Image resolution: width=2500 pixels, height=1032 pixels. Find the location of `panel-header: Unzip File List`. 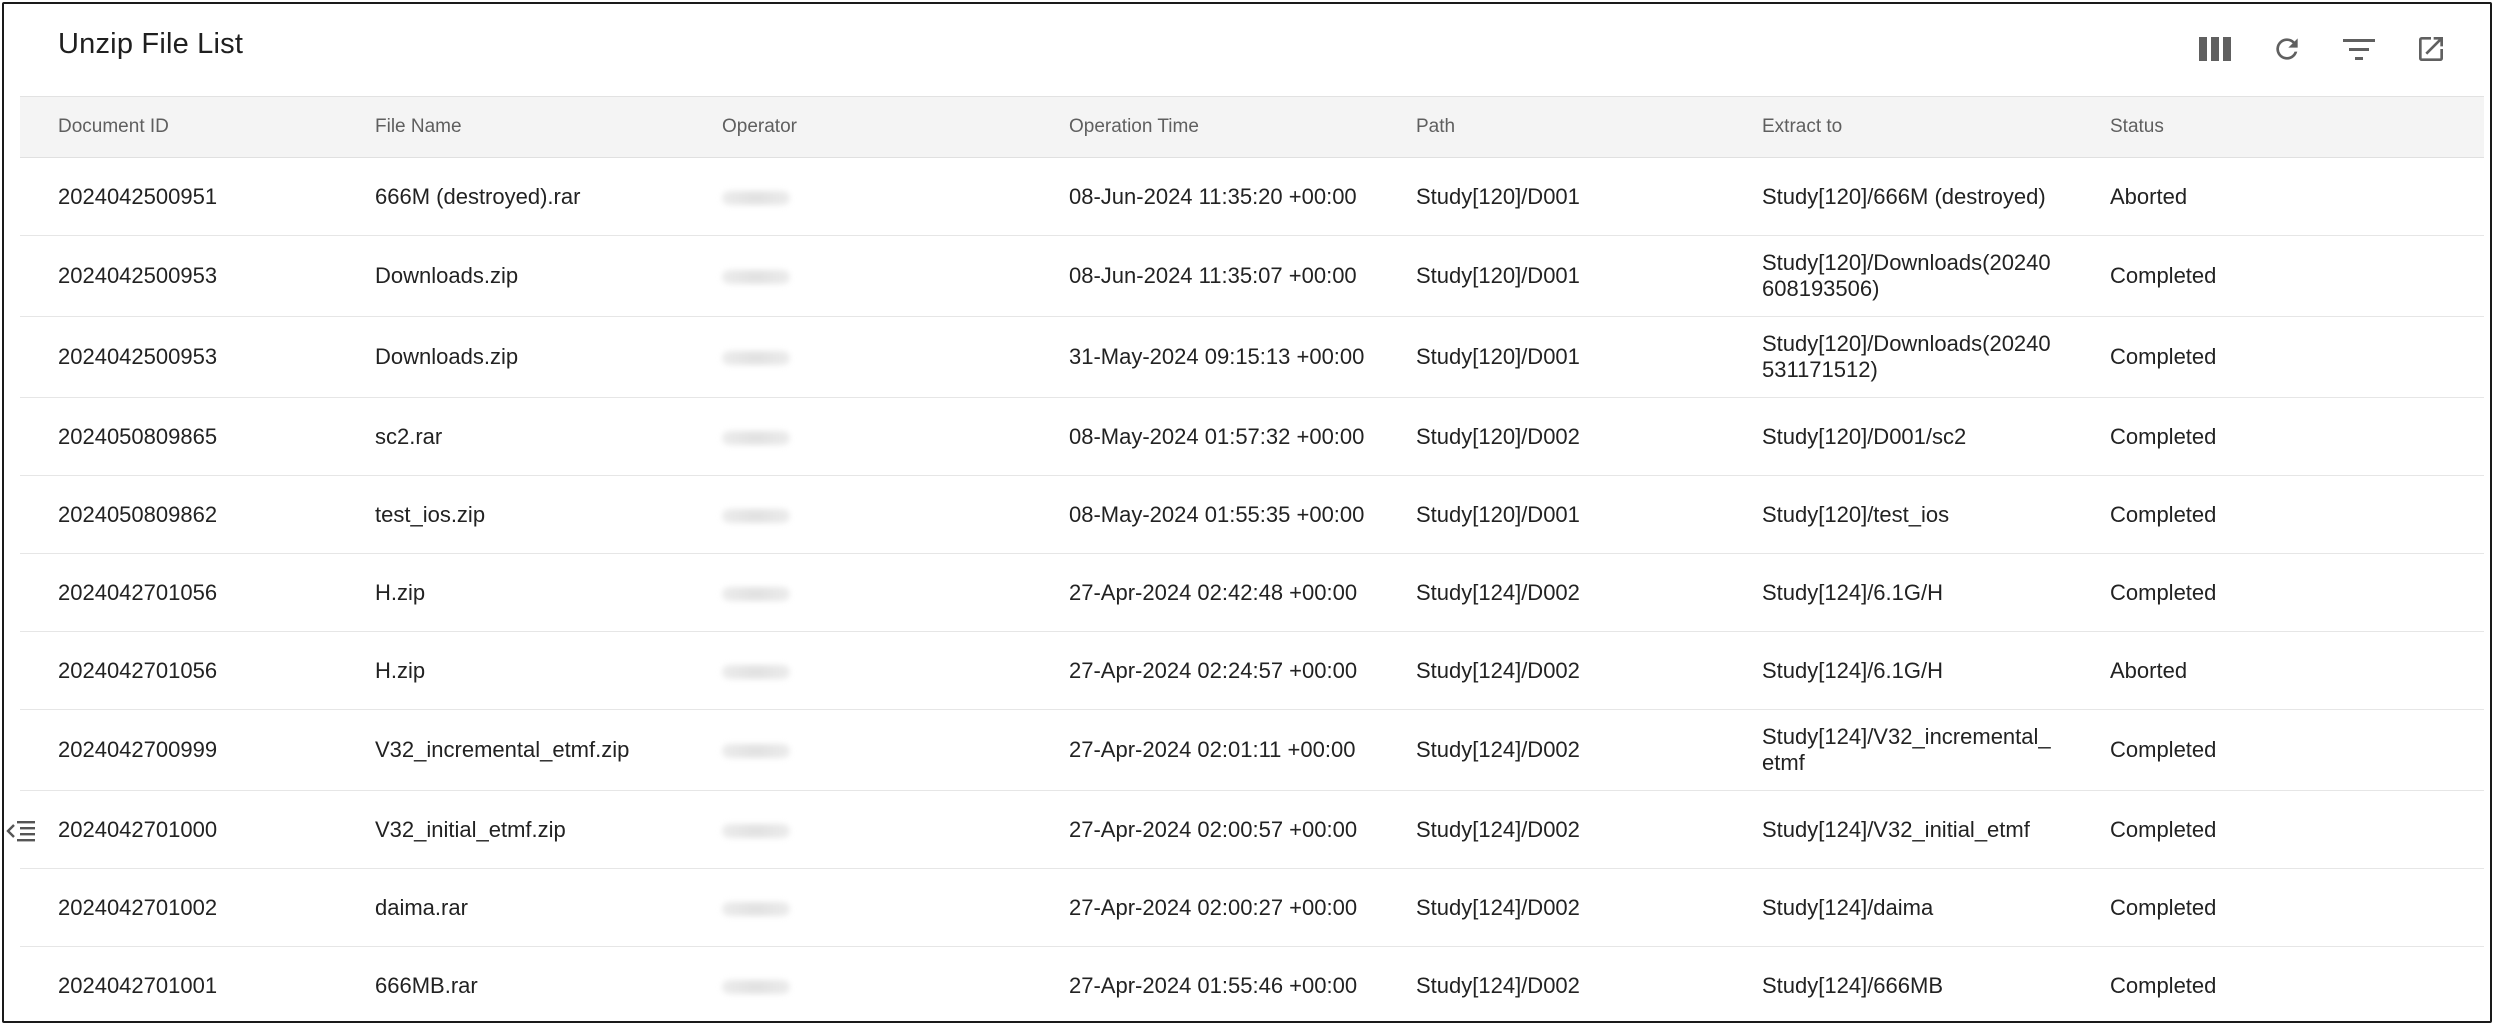

panel-header: Unzip File List is located at coordinates (1247, 48).